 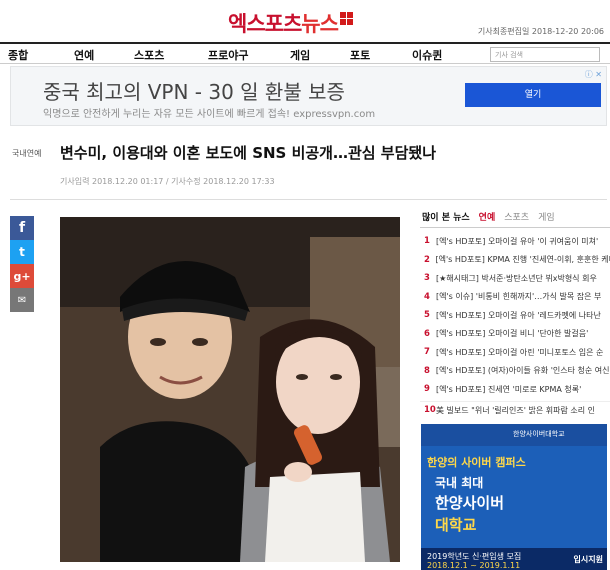 I want to click on rank-number: 4, so click(x=427, y=296).